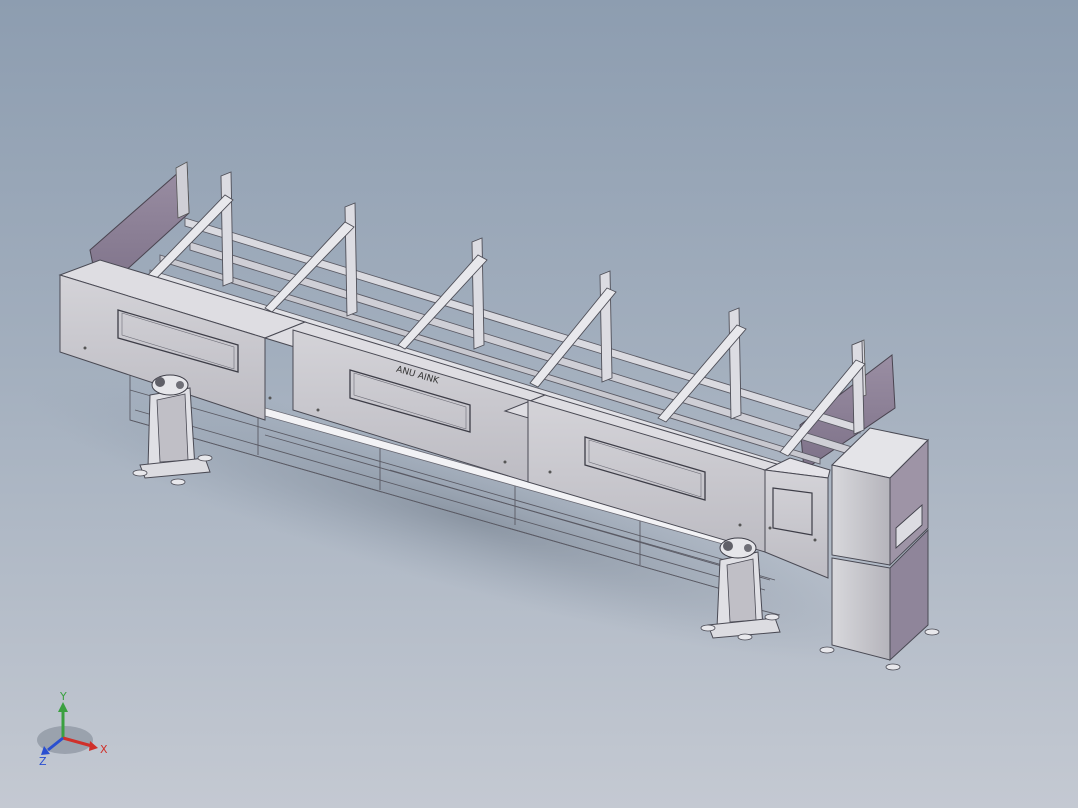  What do you see at coordinates (63, 696) in the screenshot?
I see `triad-y-label: Y` at bounding box center [63, 696].